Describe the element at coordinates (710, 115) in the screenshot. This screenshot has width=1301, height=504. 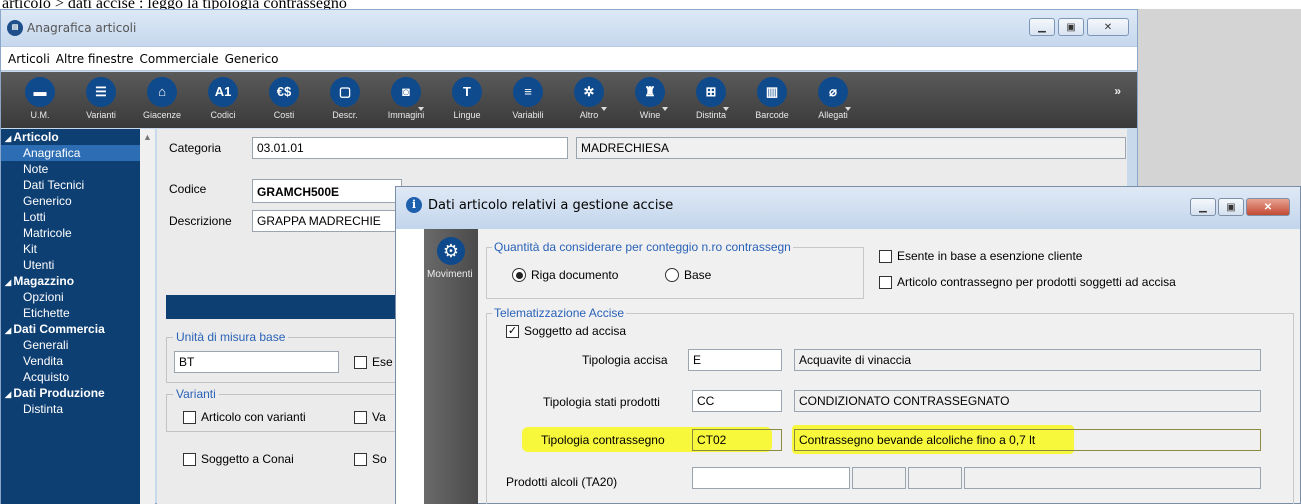
I see `toolbar-label: Distinta` at that location.